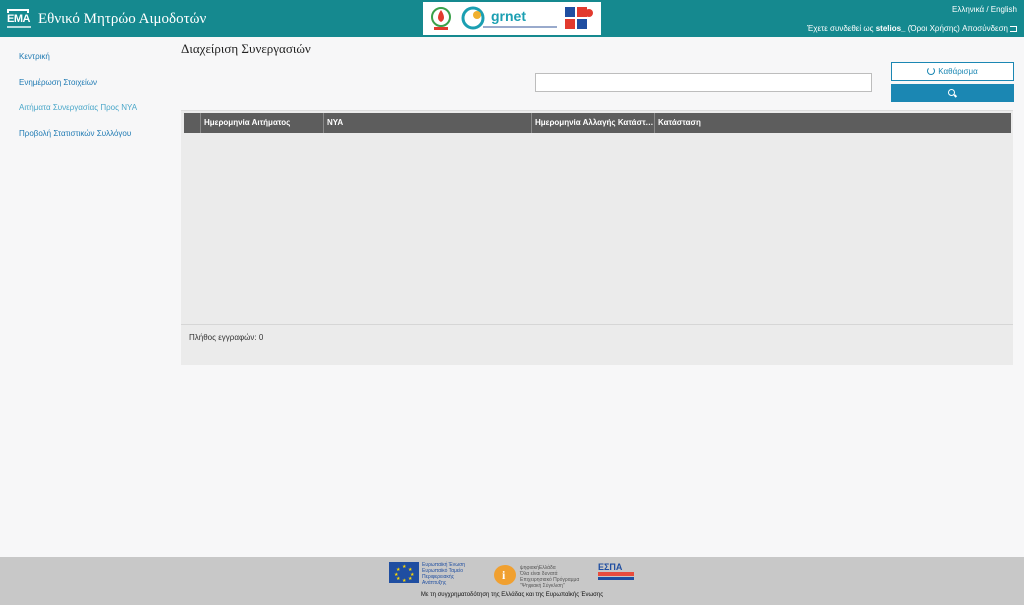 Image resolution: width=1024 pixels, height=605 pixels. What do you see at coordinates (592, 123) in the screenshot?
I see `column-header-status-change-date: Ημερομηνία Αλλαγής Κατάστασης` at bounding box center [592, 123].